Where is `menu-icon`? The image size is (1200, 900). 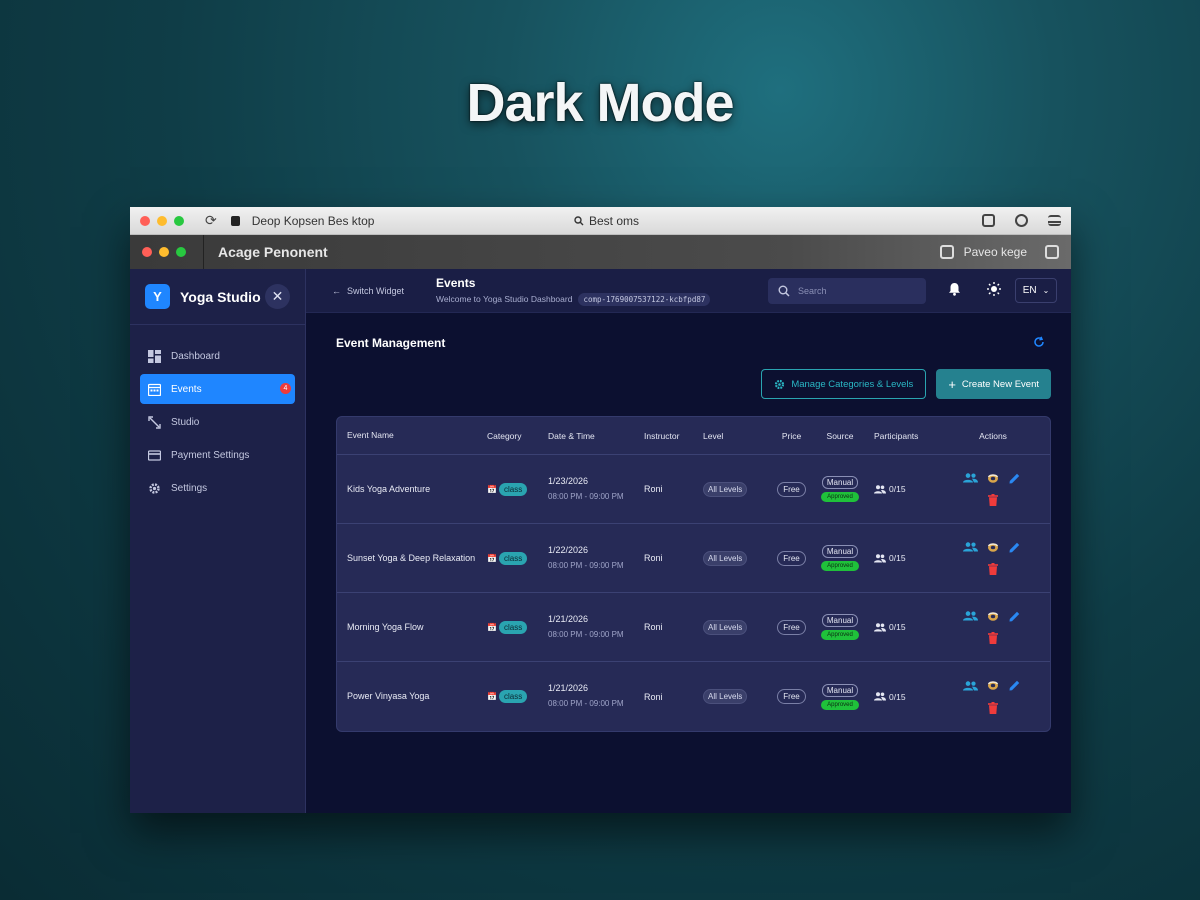
menu-icon is located at coordinates (1054, 220).